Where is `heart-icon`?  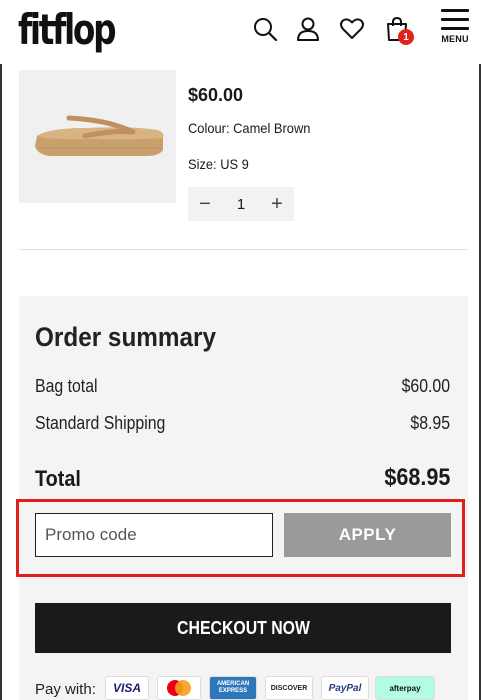
heart-icon is located at coordinates (352, 29).